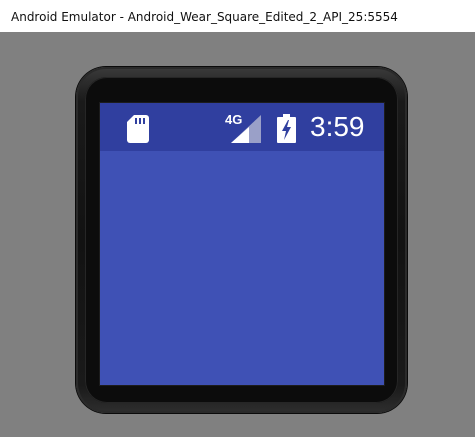 The width and height of the screenshot is (475, 437). I want to click on battery-charging-icon, so click(286, 128).